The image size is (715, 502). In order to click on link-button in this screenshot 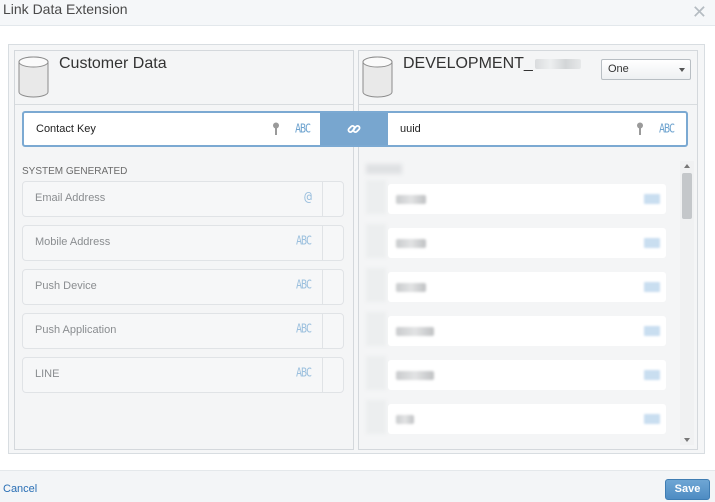, I will do `click(354, 129)`.